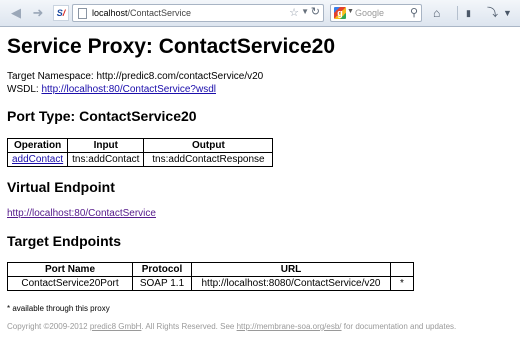 This screenshot has height=345, width=520. Describe the element at coordinates (315, 11) in the screenshot. I see `reload-icon: ↻` at that location.